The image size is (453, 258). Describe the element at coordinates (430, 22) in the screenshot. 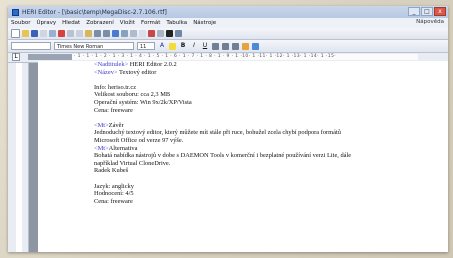

I see `menu-napoveda: Nápověda` at that location.